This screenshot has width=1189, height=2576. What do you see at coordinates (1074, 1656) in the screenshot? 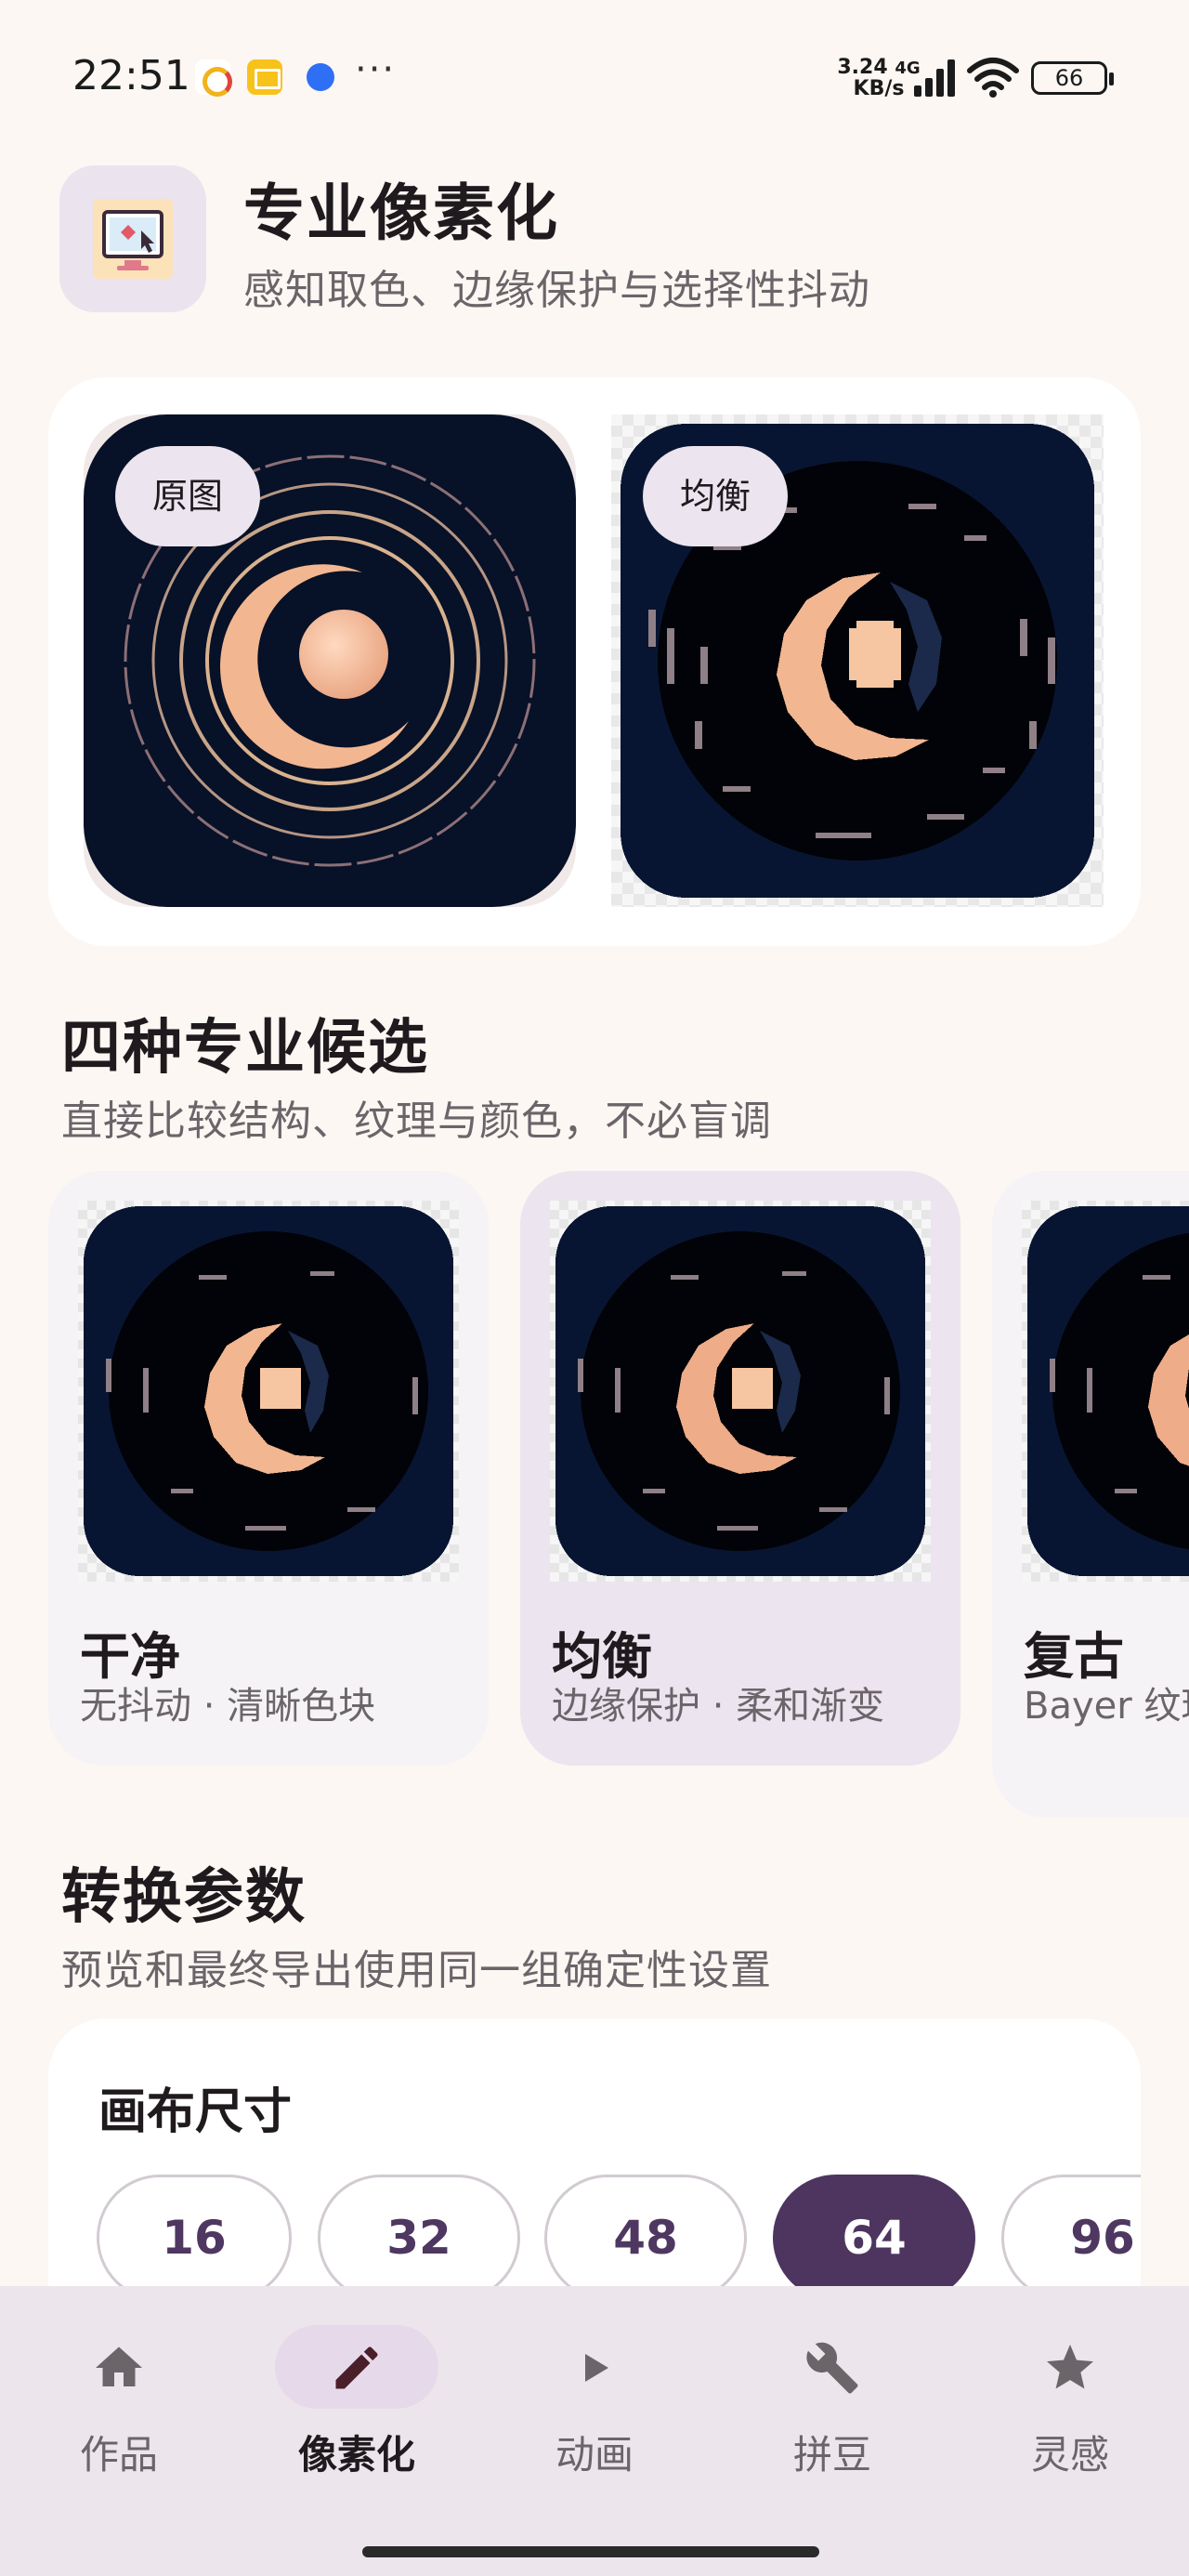
I see `candidate-name: 复古` at bounding box center [1074, 1656].